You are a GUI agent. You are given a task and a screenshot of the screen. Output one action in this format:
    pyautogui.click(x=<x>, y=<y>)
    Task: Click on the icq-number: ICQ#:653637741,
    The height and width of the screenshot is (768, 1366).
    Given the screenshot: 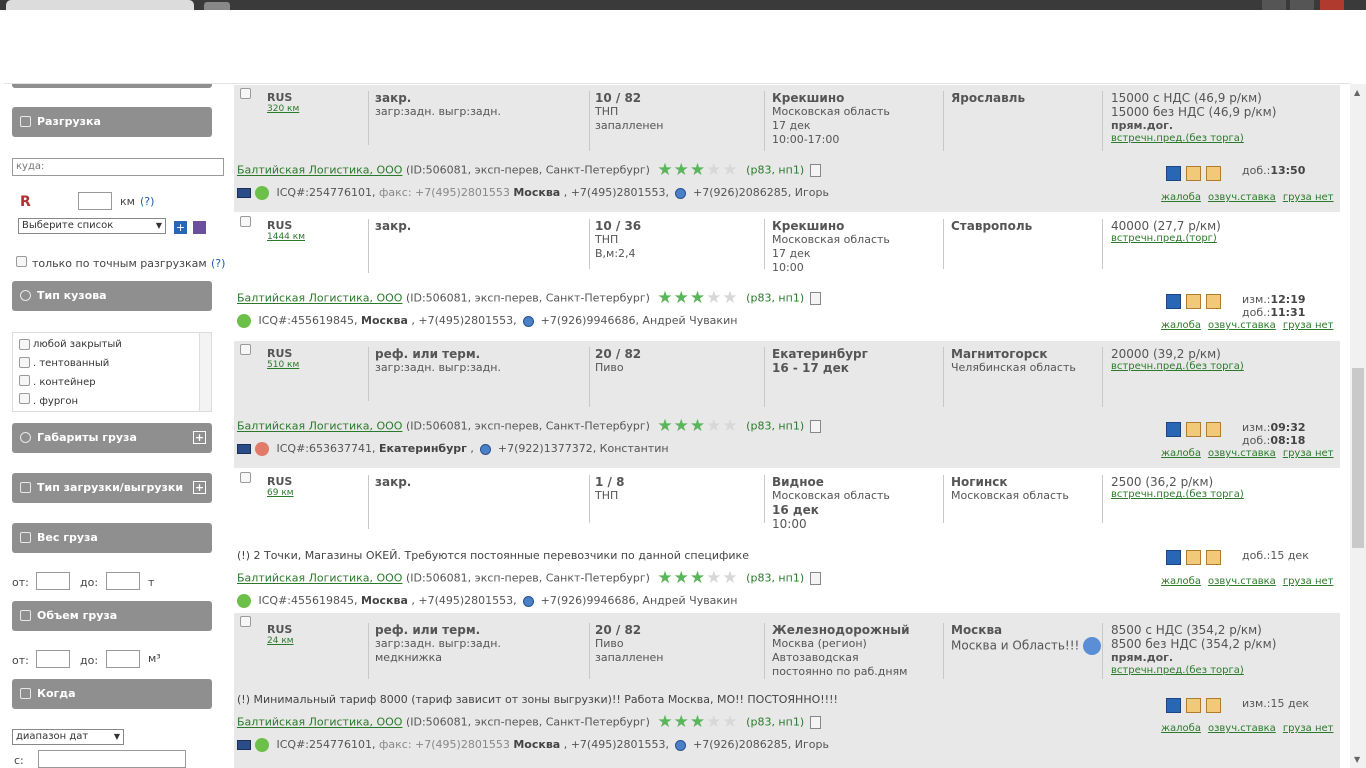 What is the action you would take?
    pyautogui.click(x=326, y=448)
    